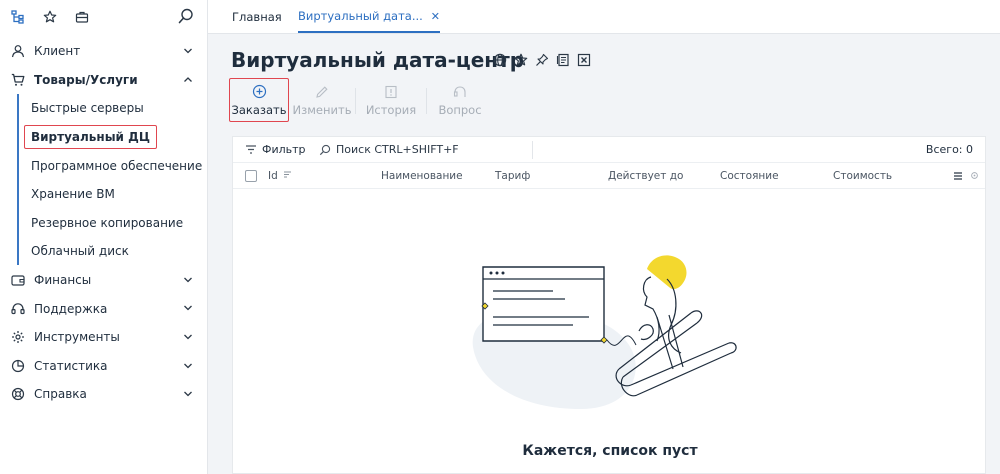 The image size is (1000, 474). I want to click on sidebar-subitem-cloud-disk: Облачный диск, so click(103, 251).